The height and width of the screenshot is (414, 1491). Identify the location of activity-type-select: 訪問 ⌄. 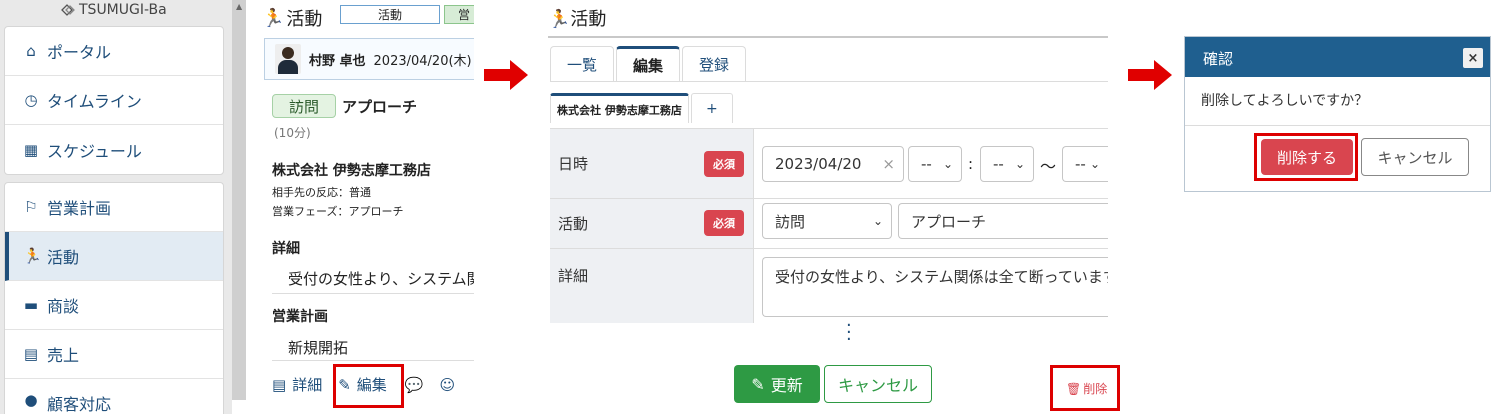
(827, 221).